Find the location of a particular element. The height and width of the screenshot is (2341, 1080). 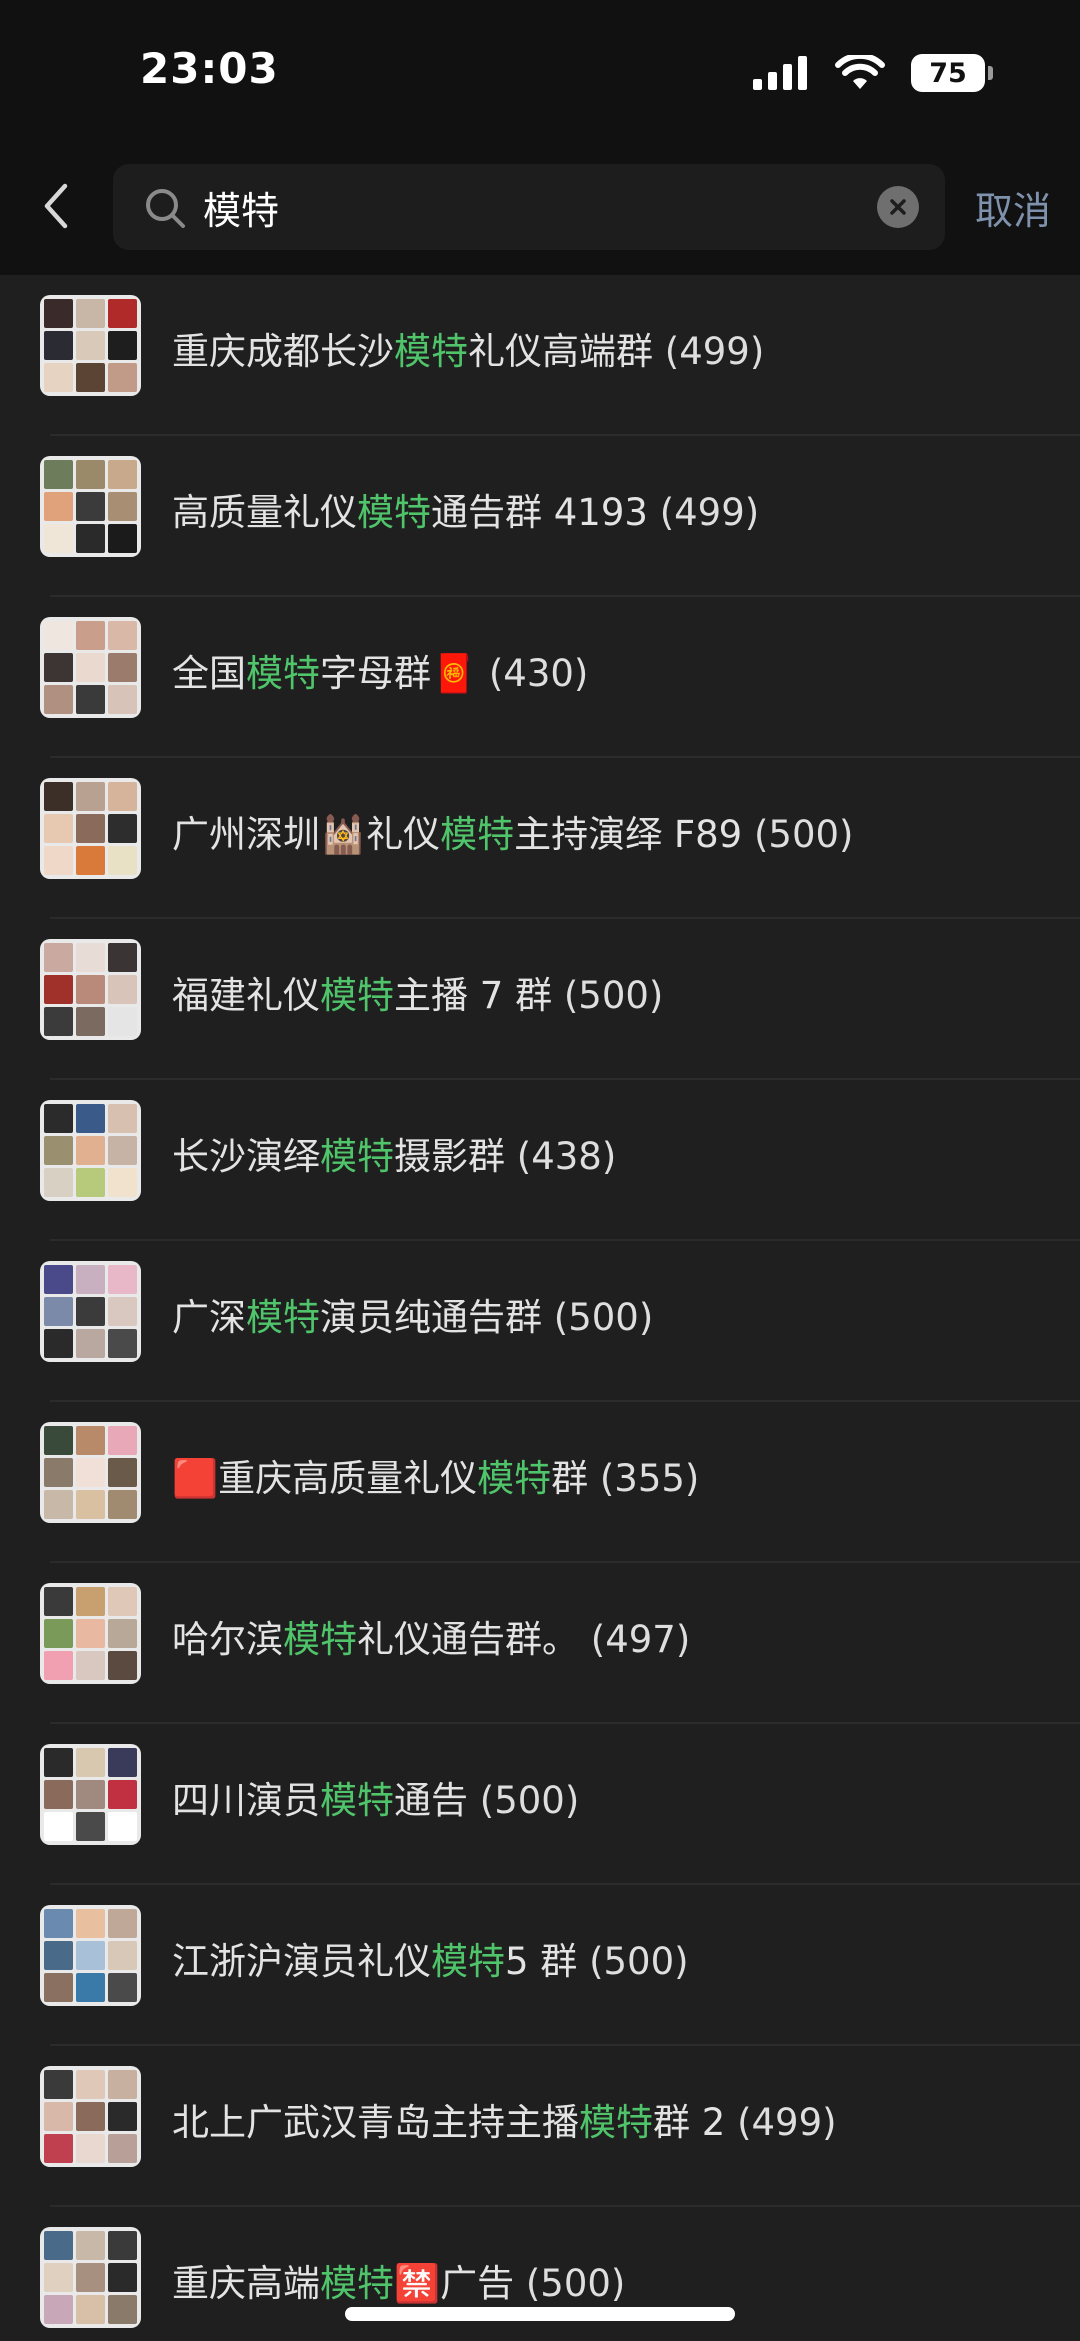

group-name-prefix: 🟥重庆高质量礼仪 is located at coordinates (325, 1478).